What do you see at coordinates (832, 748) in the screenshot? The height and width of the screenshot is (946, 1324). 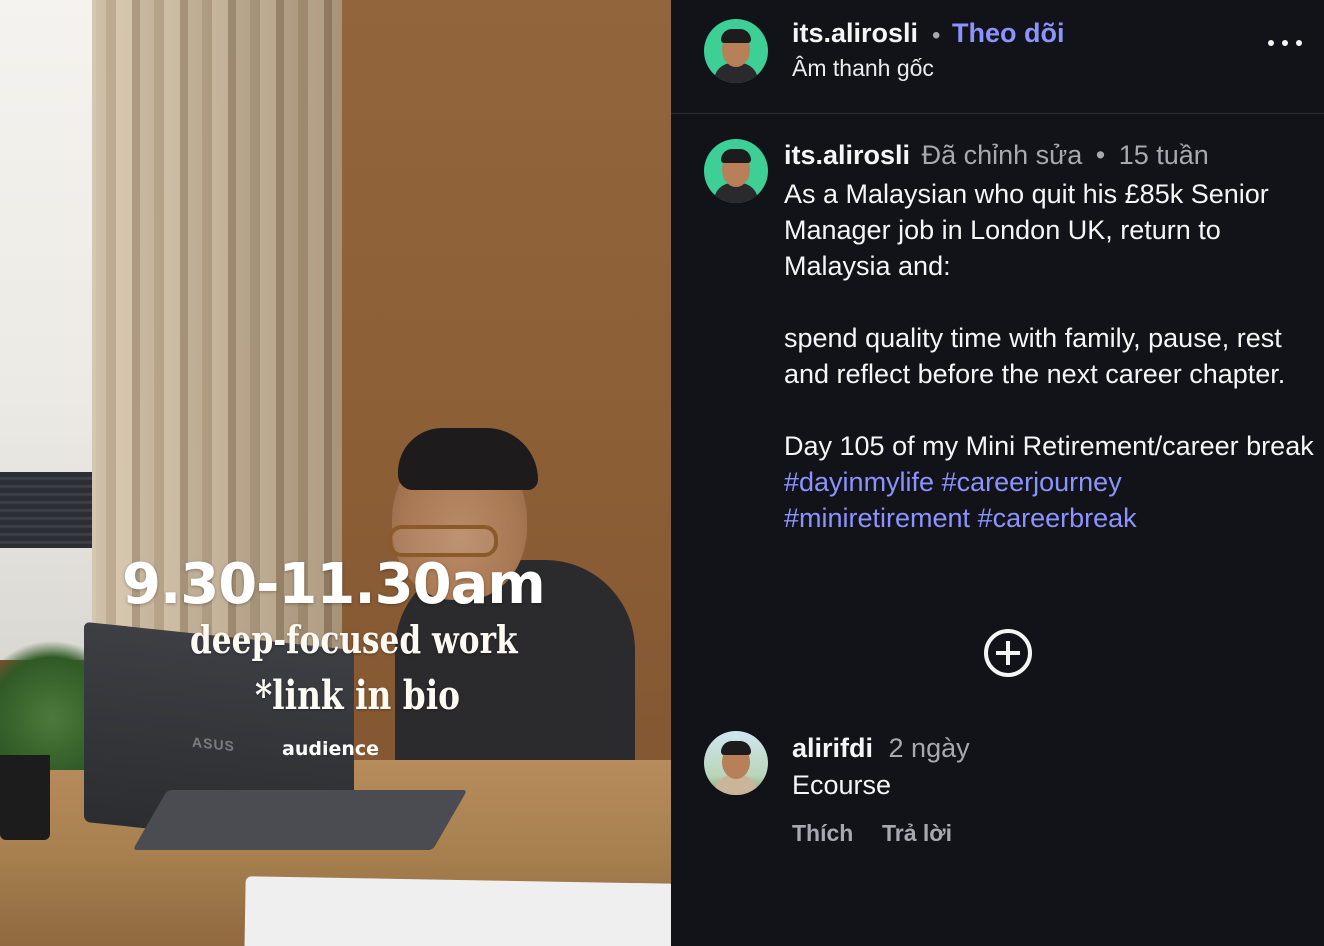 I see `commenter-username-link: alirifdi` at bounding box center [832, 748].